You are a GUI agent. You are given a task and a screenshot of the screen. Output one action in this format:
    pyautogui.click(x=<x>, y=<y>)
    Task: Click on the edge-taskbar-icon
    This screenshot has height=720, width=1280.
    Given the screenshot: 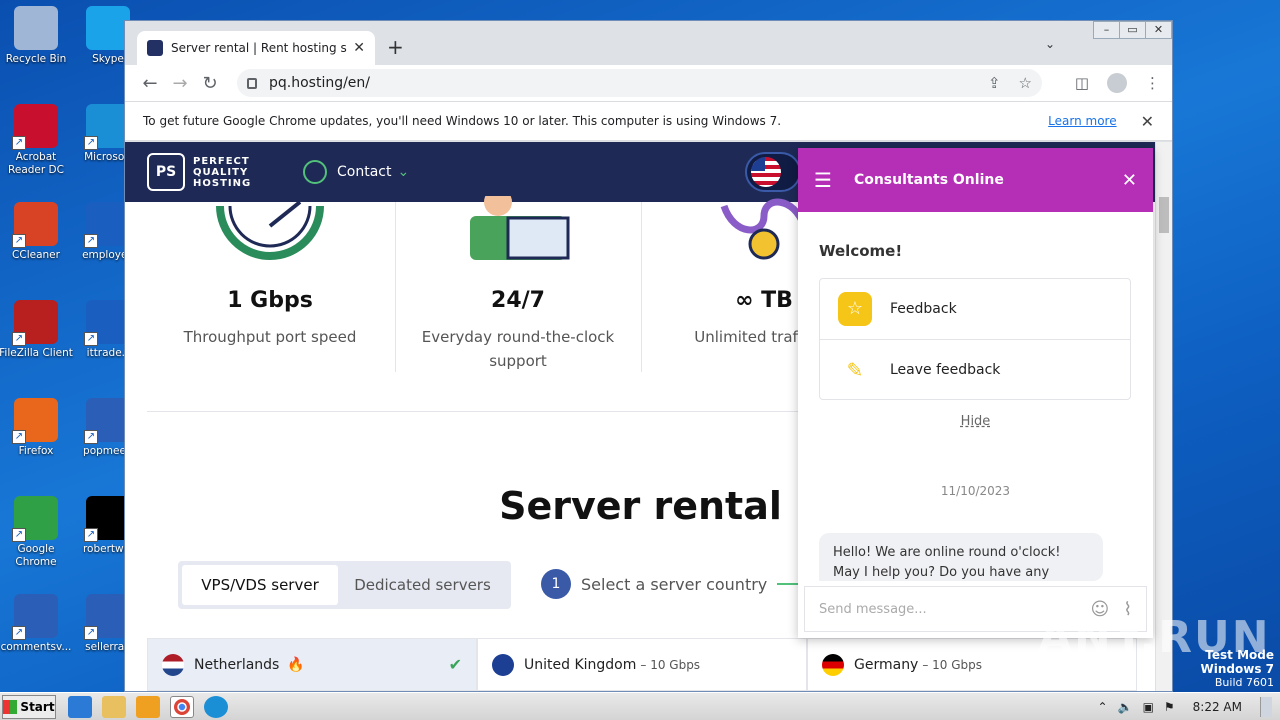 What is the action you would take?
    pyautogui.click(x=216, y=706)
    